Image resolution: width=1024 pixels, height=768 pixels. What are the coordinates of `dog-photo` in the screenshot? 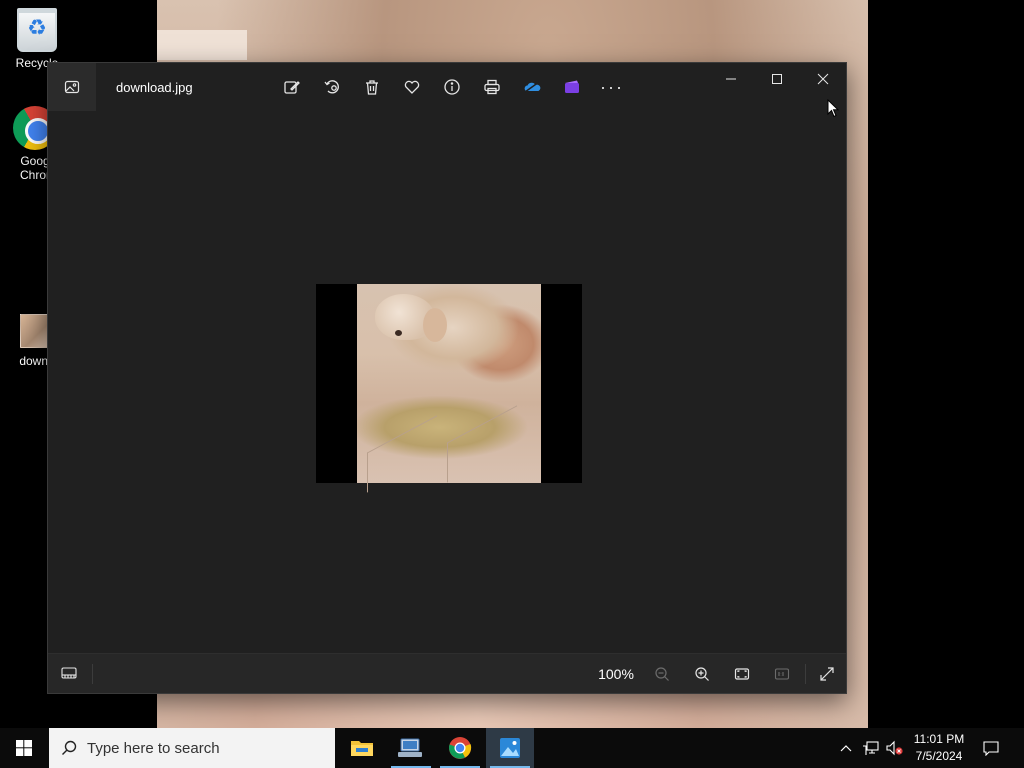 It's located at (449, 388).